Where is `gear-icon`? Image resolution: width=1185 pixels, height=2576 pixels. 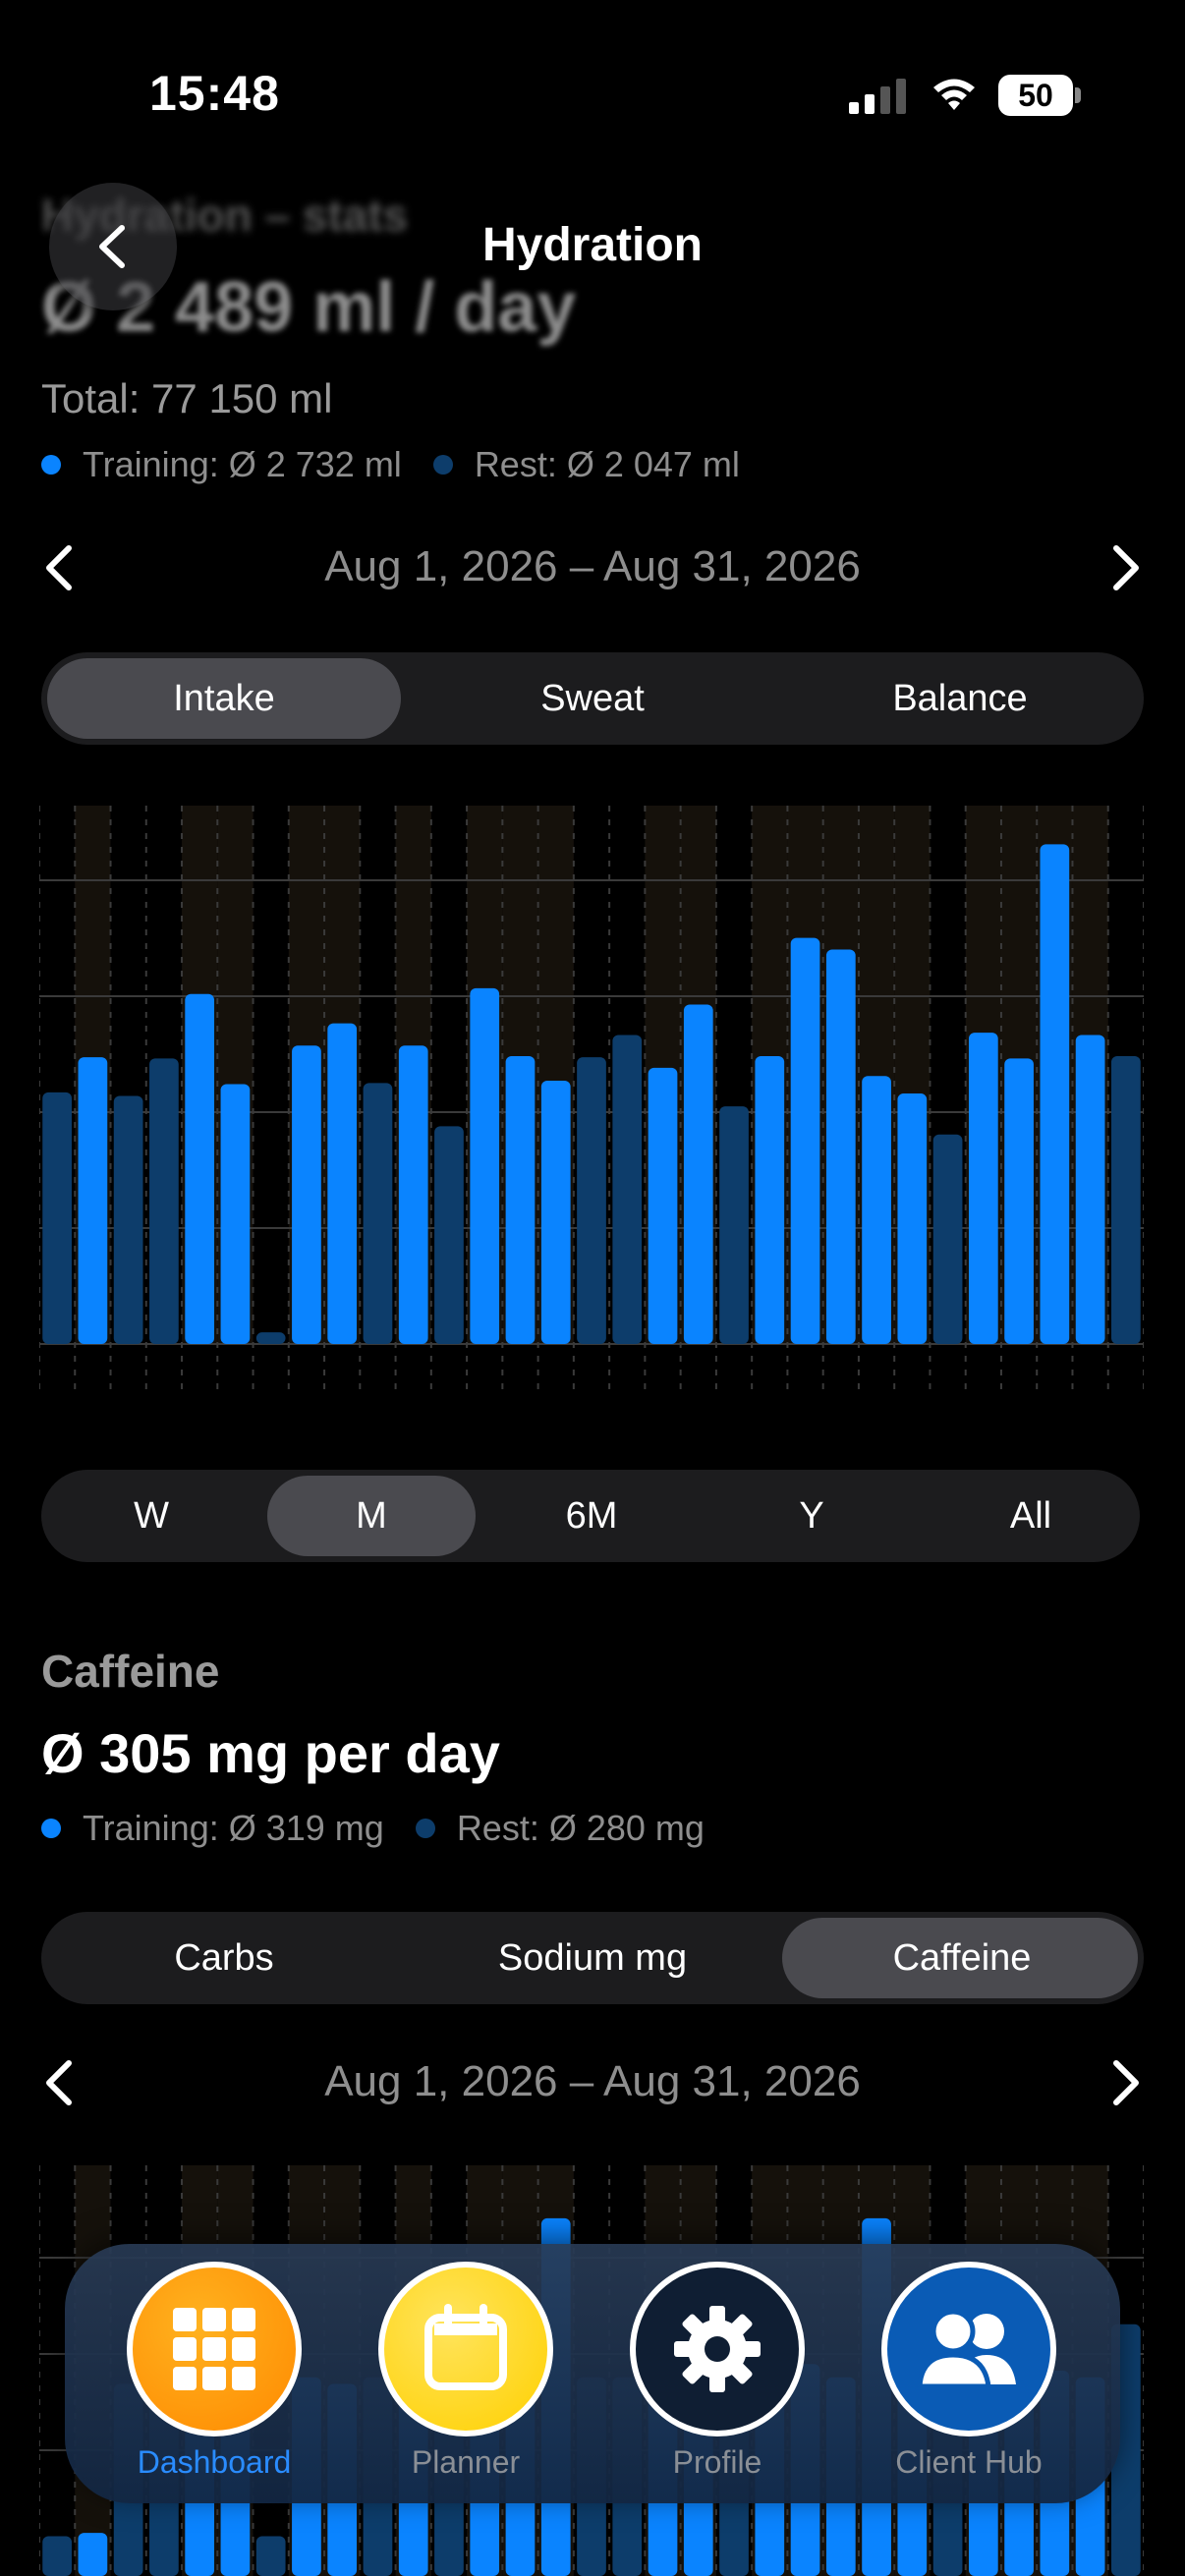 gear-icon is located at coordinates (718, 2349).